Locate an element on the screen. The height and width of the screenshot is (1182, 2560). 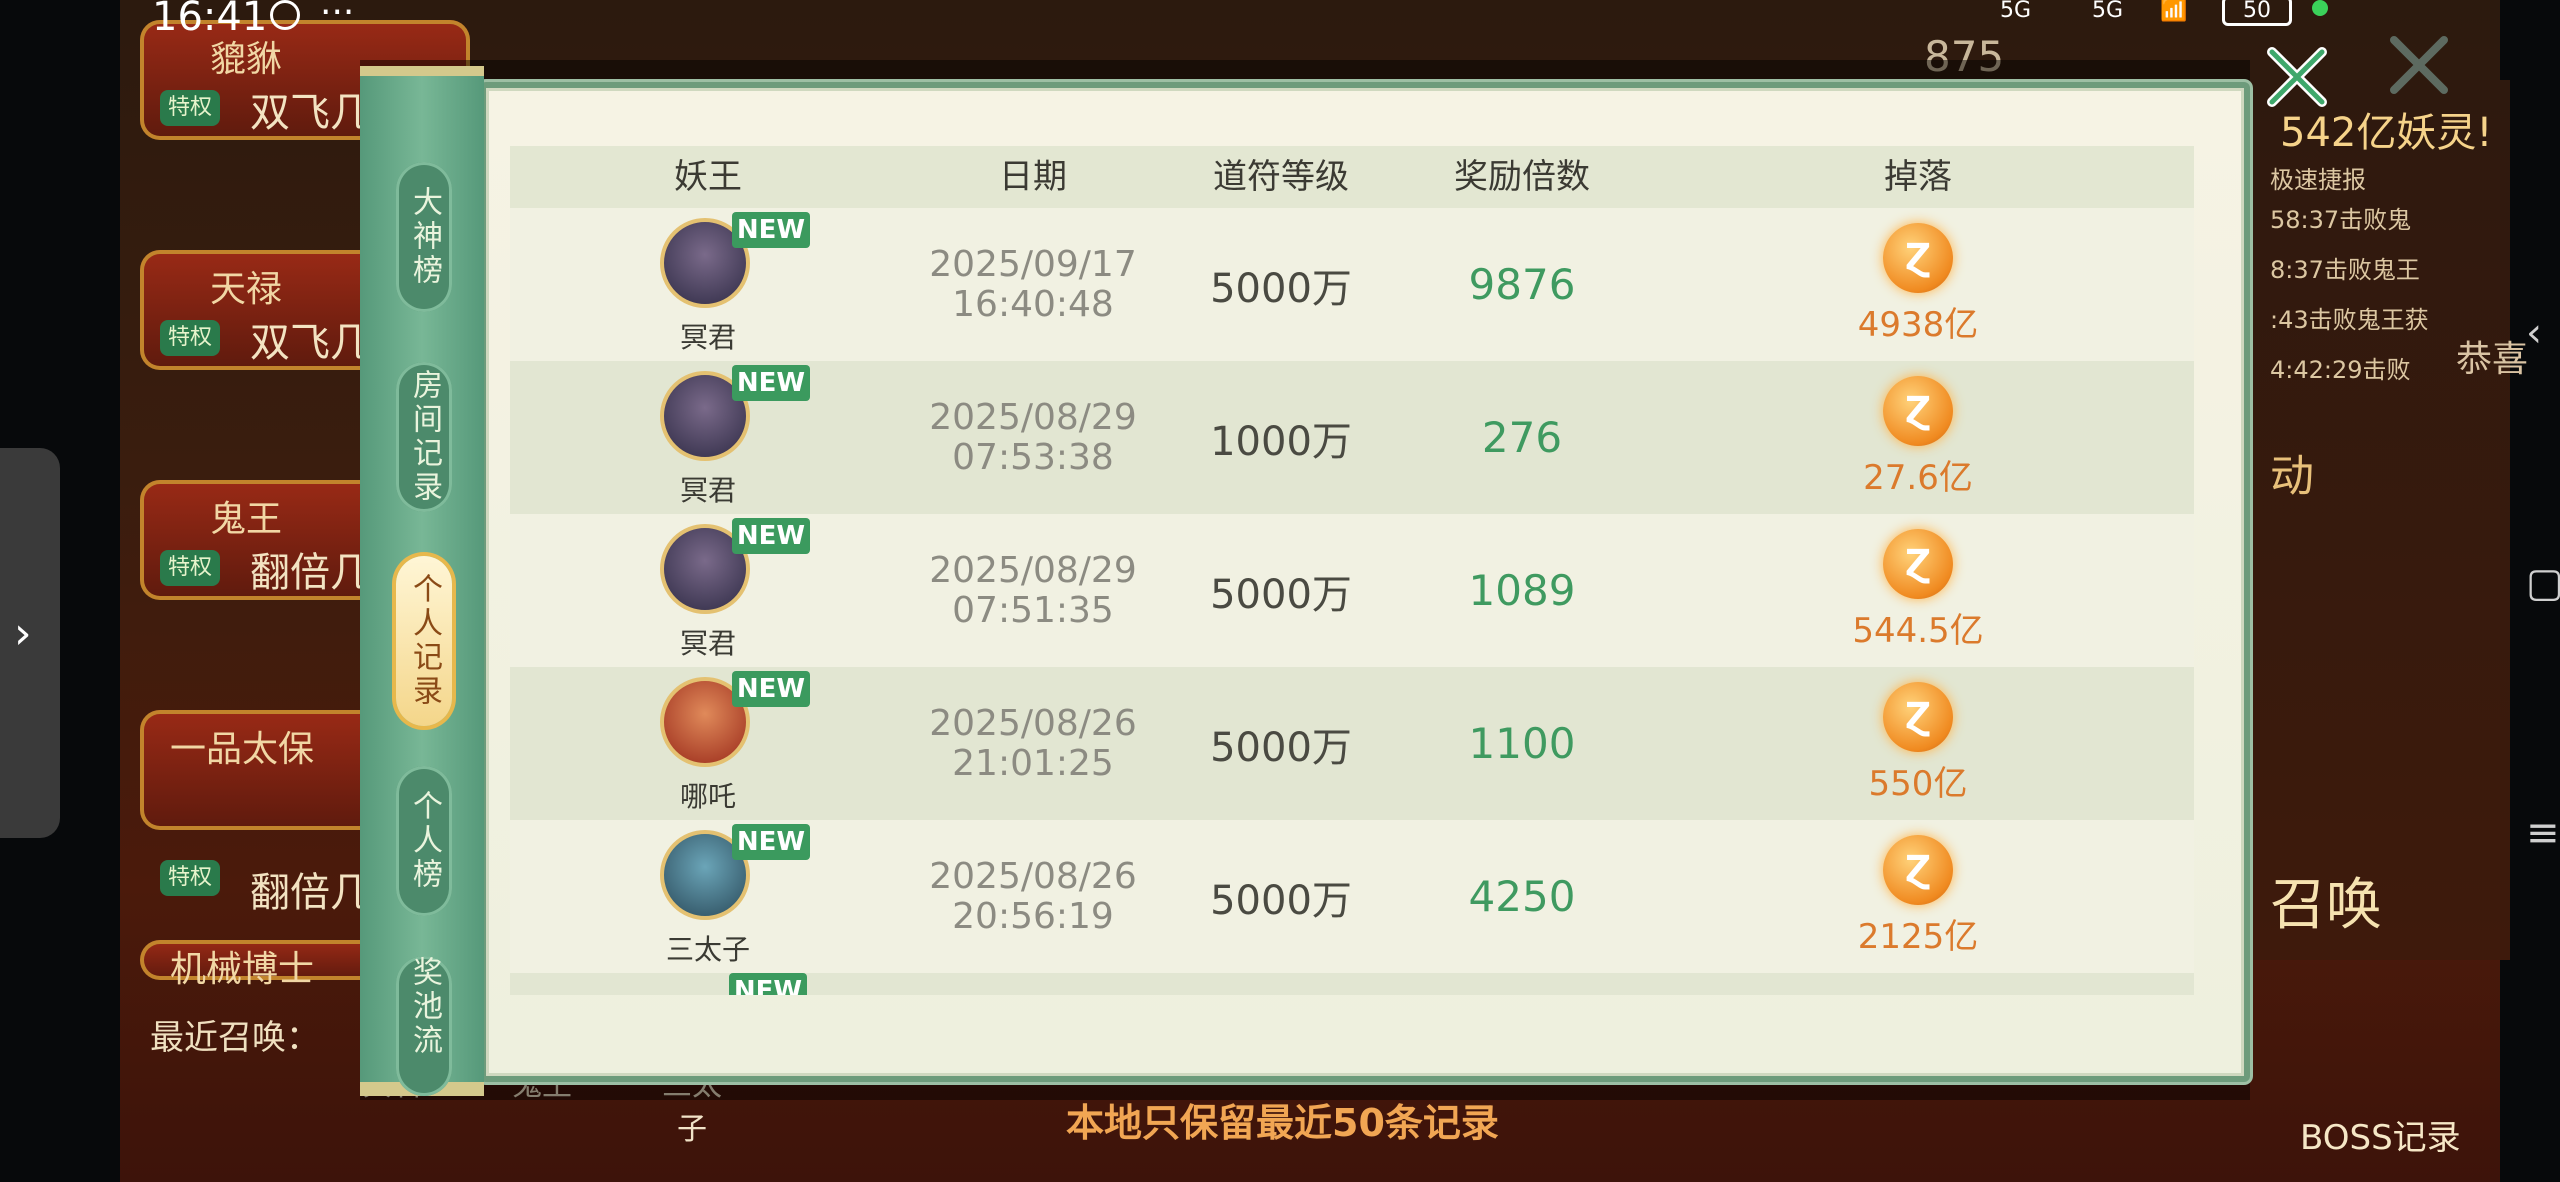
reward-multiplier: 276 is located at coordinates (1522, 437).